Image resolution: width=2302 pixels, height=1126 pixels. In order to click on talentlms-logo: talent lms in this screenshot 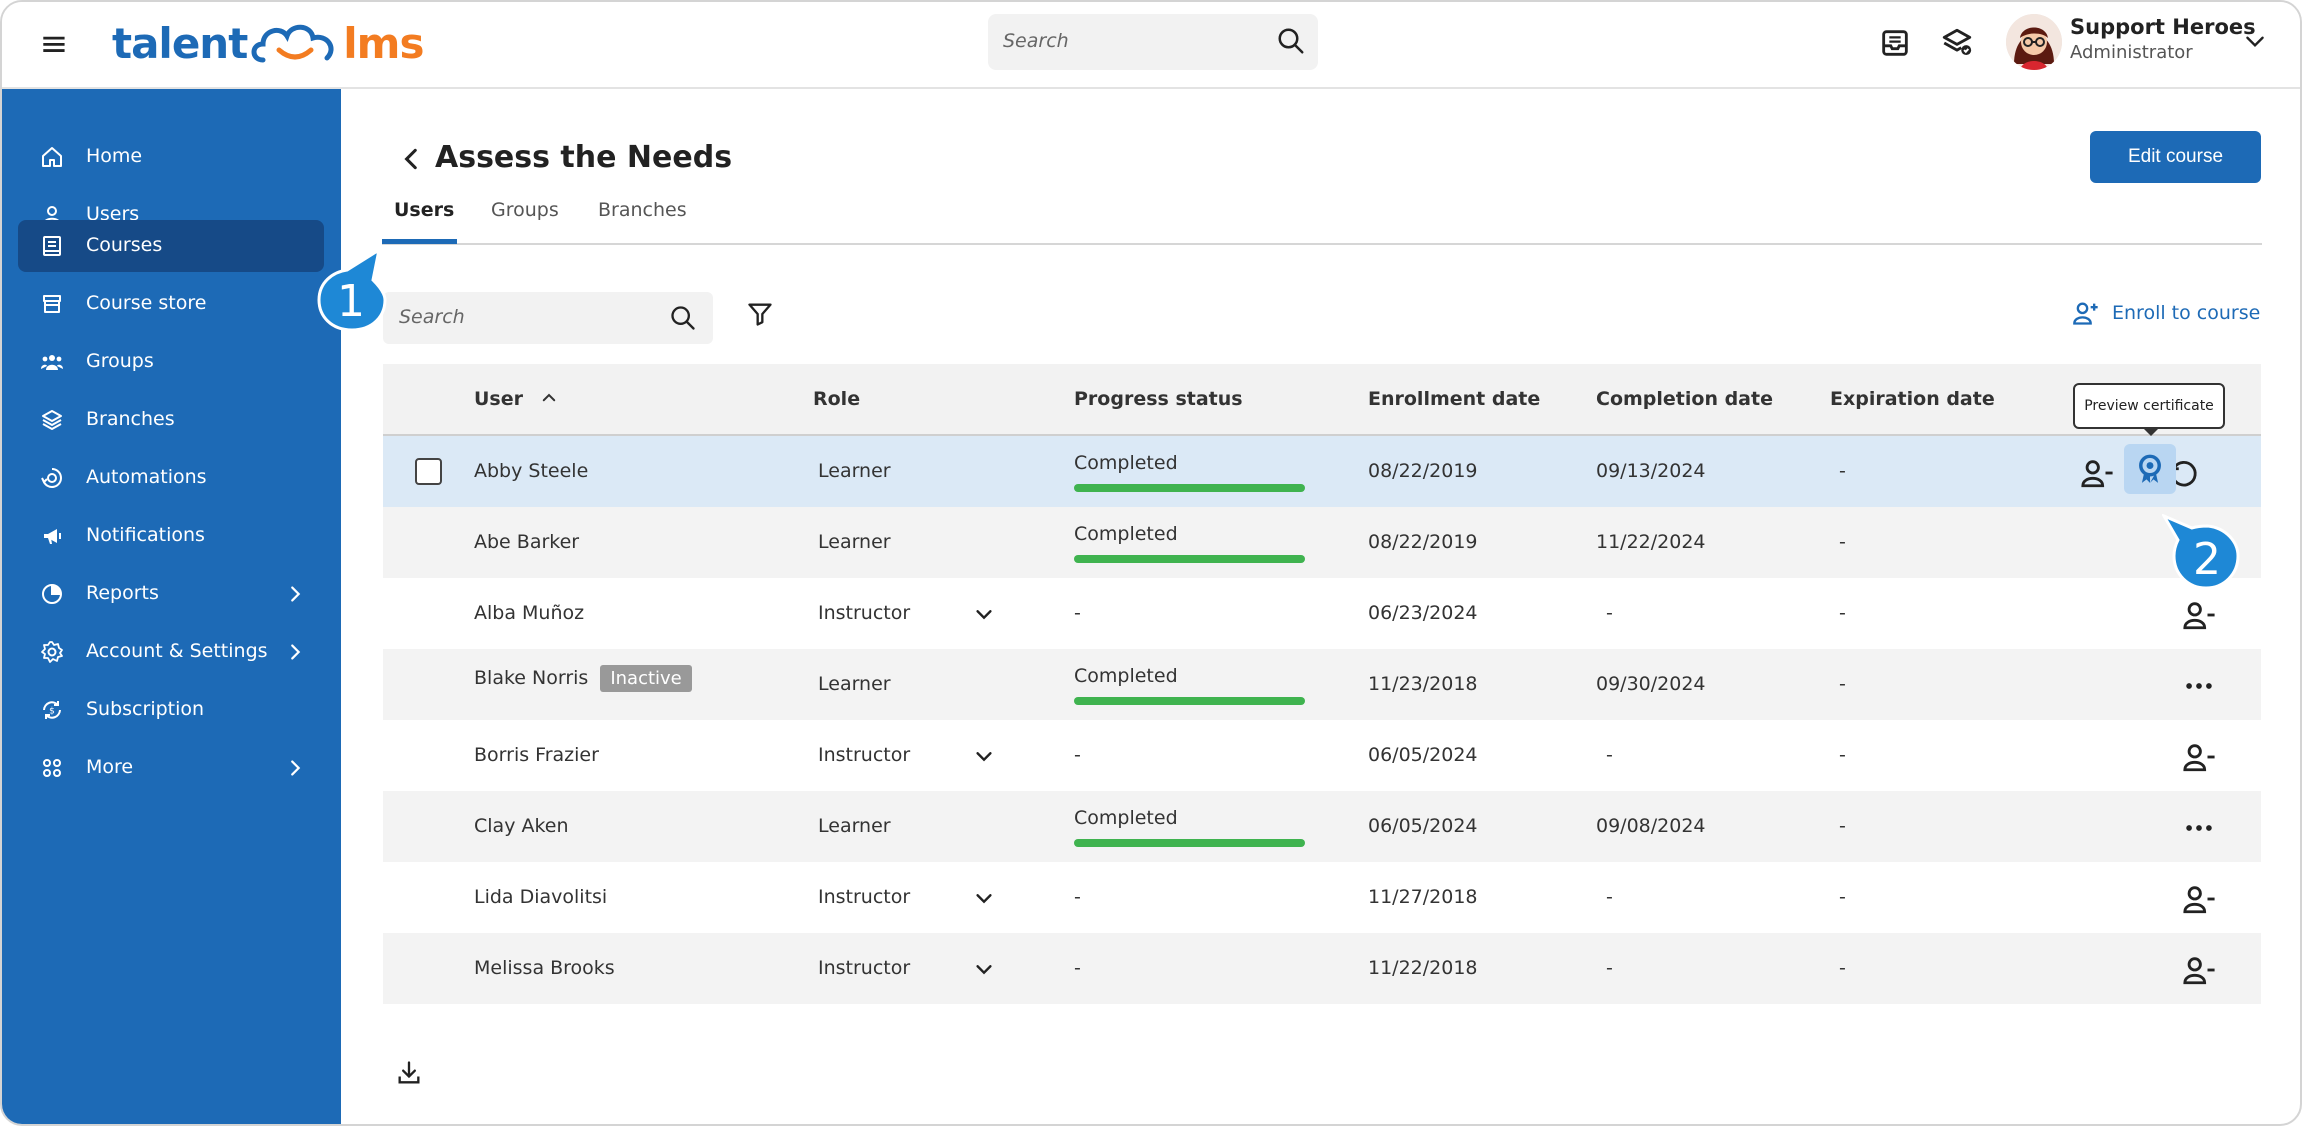, I will do `click(268, 43)`.